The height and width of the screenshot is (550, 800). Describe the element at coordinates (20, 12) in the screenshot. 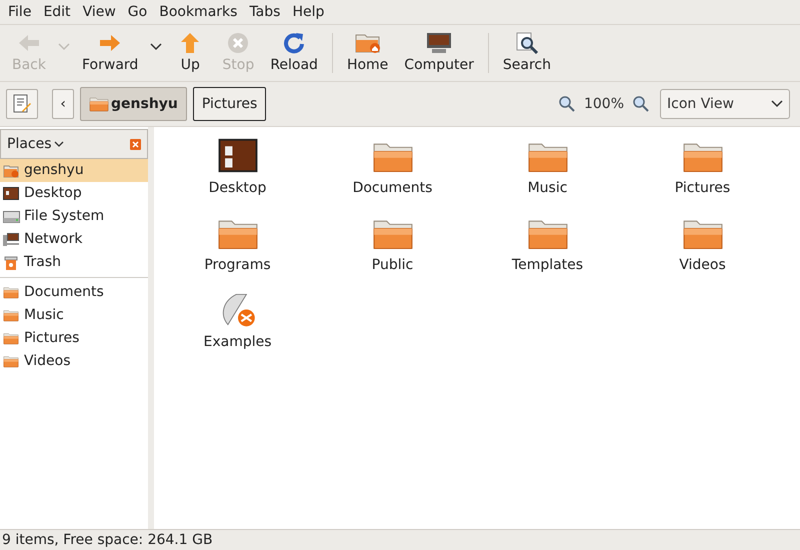

I see `menu-item: File` at that location.